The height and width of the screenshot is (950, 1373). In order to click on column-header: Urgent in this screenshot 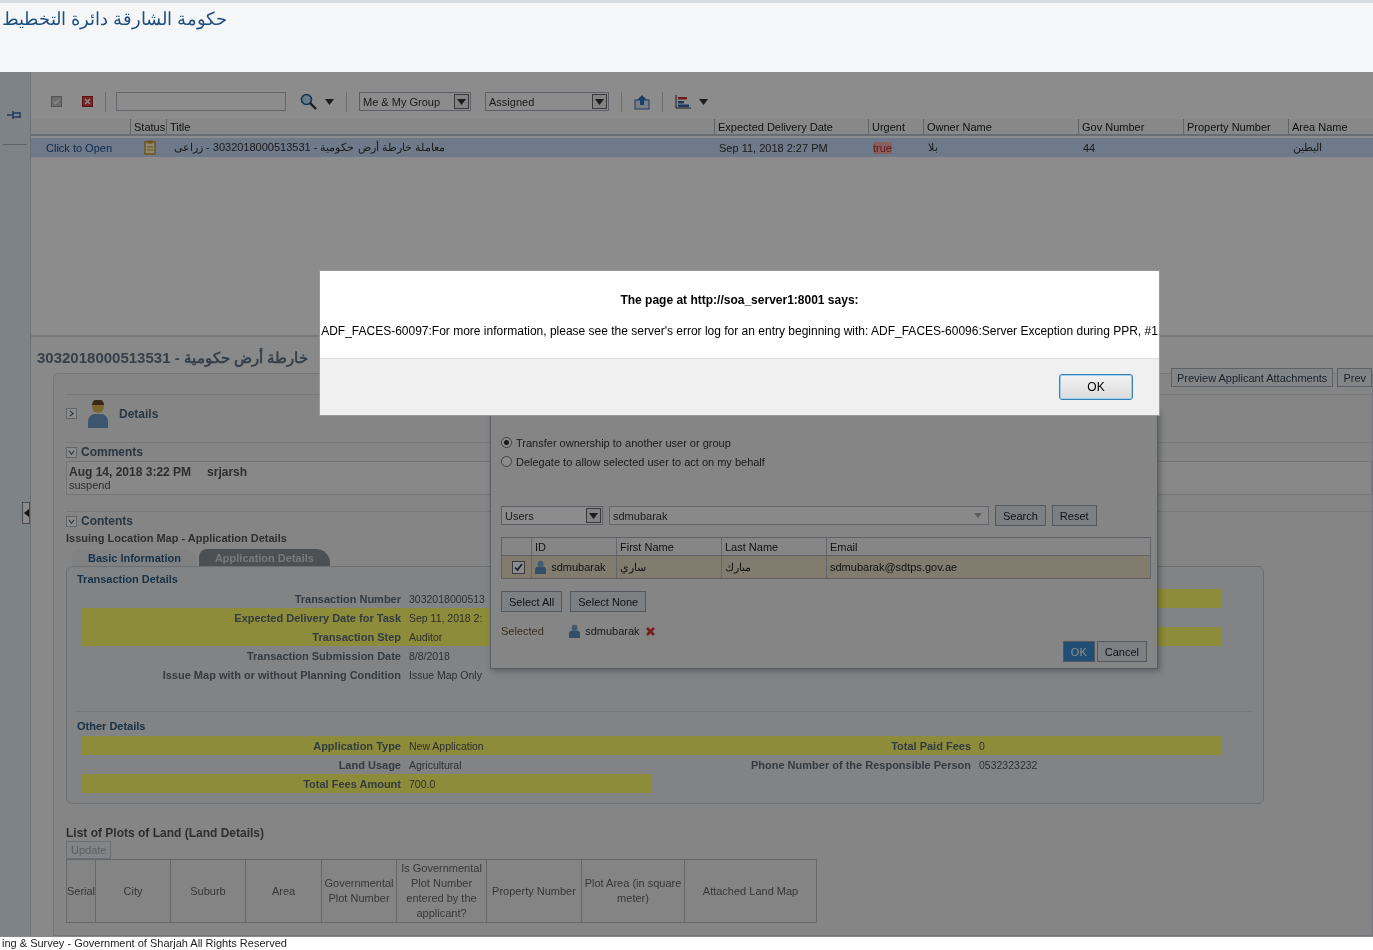, I will do `click(895, 126)`.